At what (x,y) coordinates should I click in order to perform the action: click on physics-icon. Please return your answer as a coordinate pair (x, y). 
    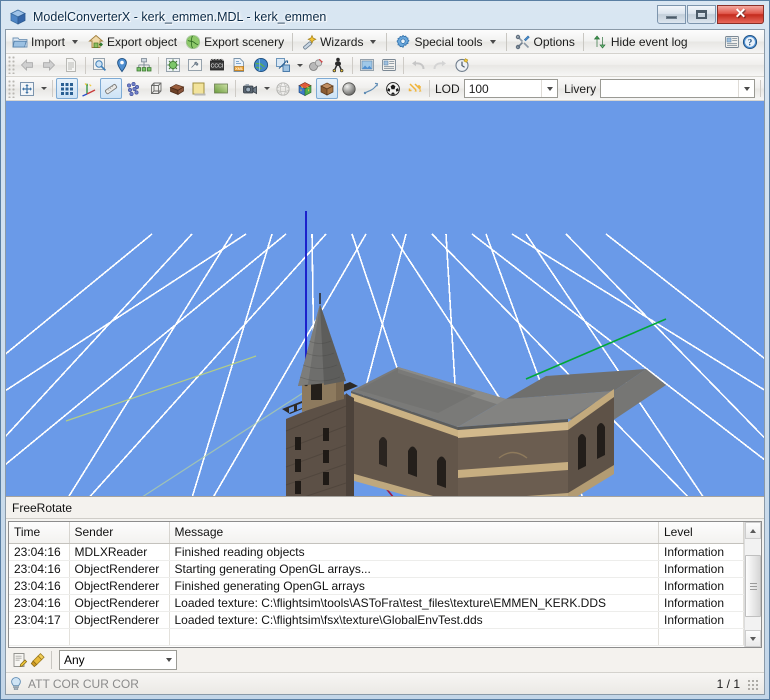
    Looking at the image, I should click on (316, 65).